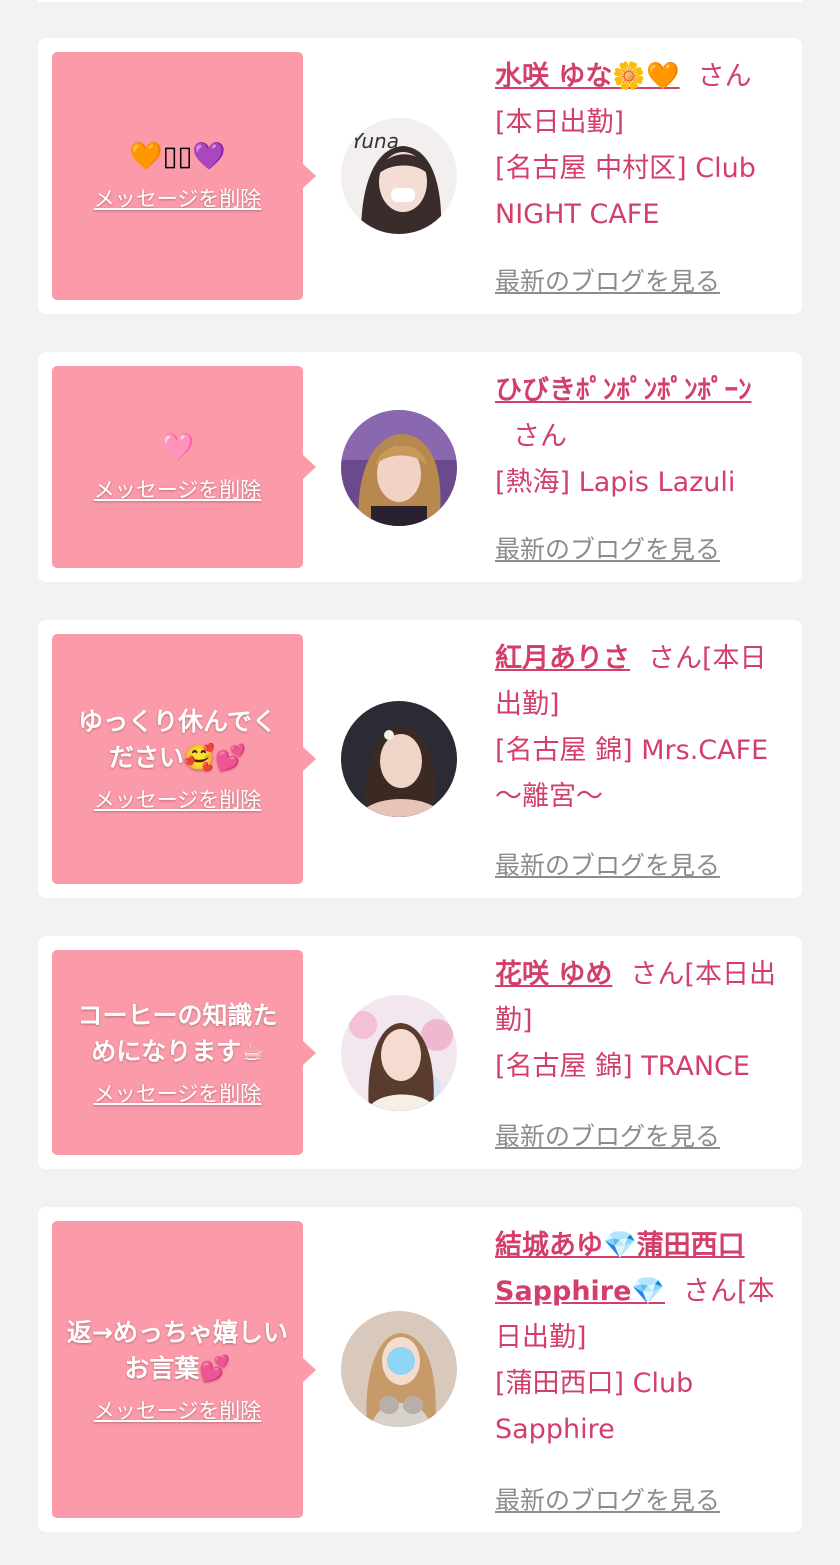 The height and width of the screenshot is (1565, 840). I want to click on shop-area: [蒲田西口] Club Sapphire, so click(594, 1406).